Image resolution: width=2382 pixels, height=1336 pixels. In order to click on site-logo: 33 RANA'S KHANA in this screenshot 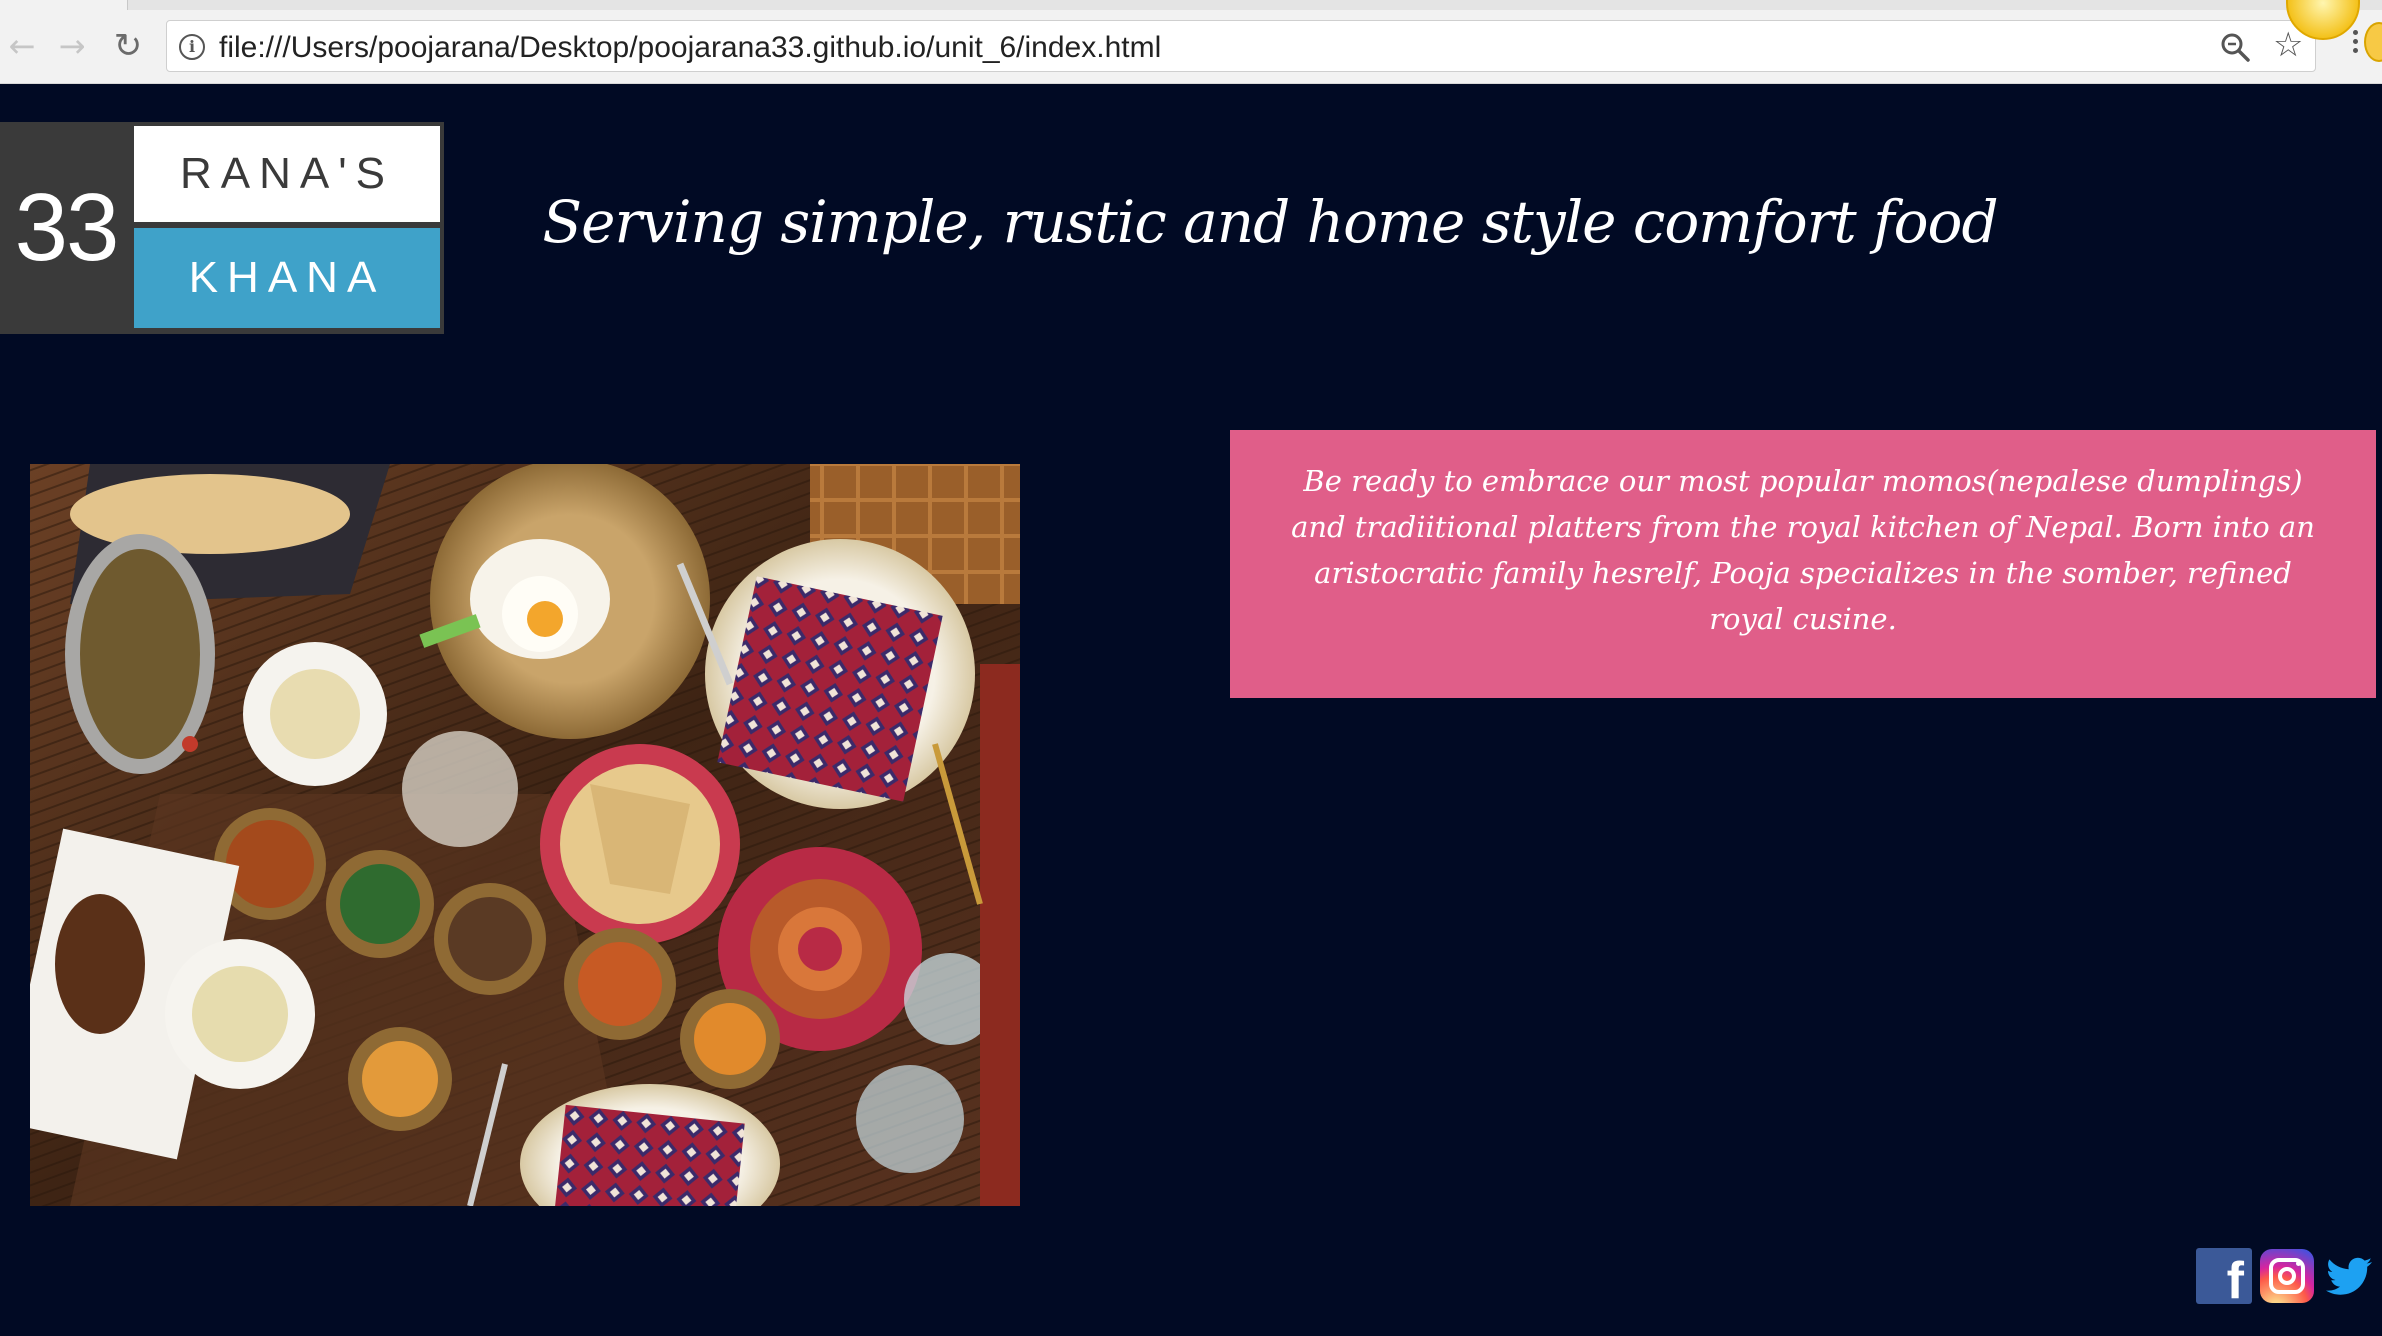, I will do `click(222, 228)`.